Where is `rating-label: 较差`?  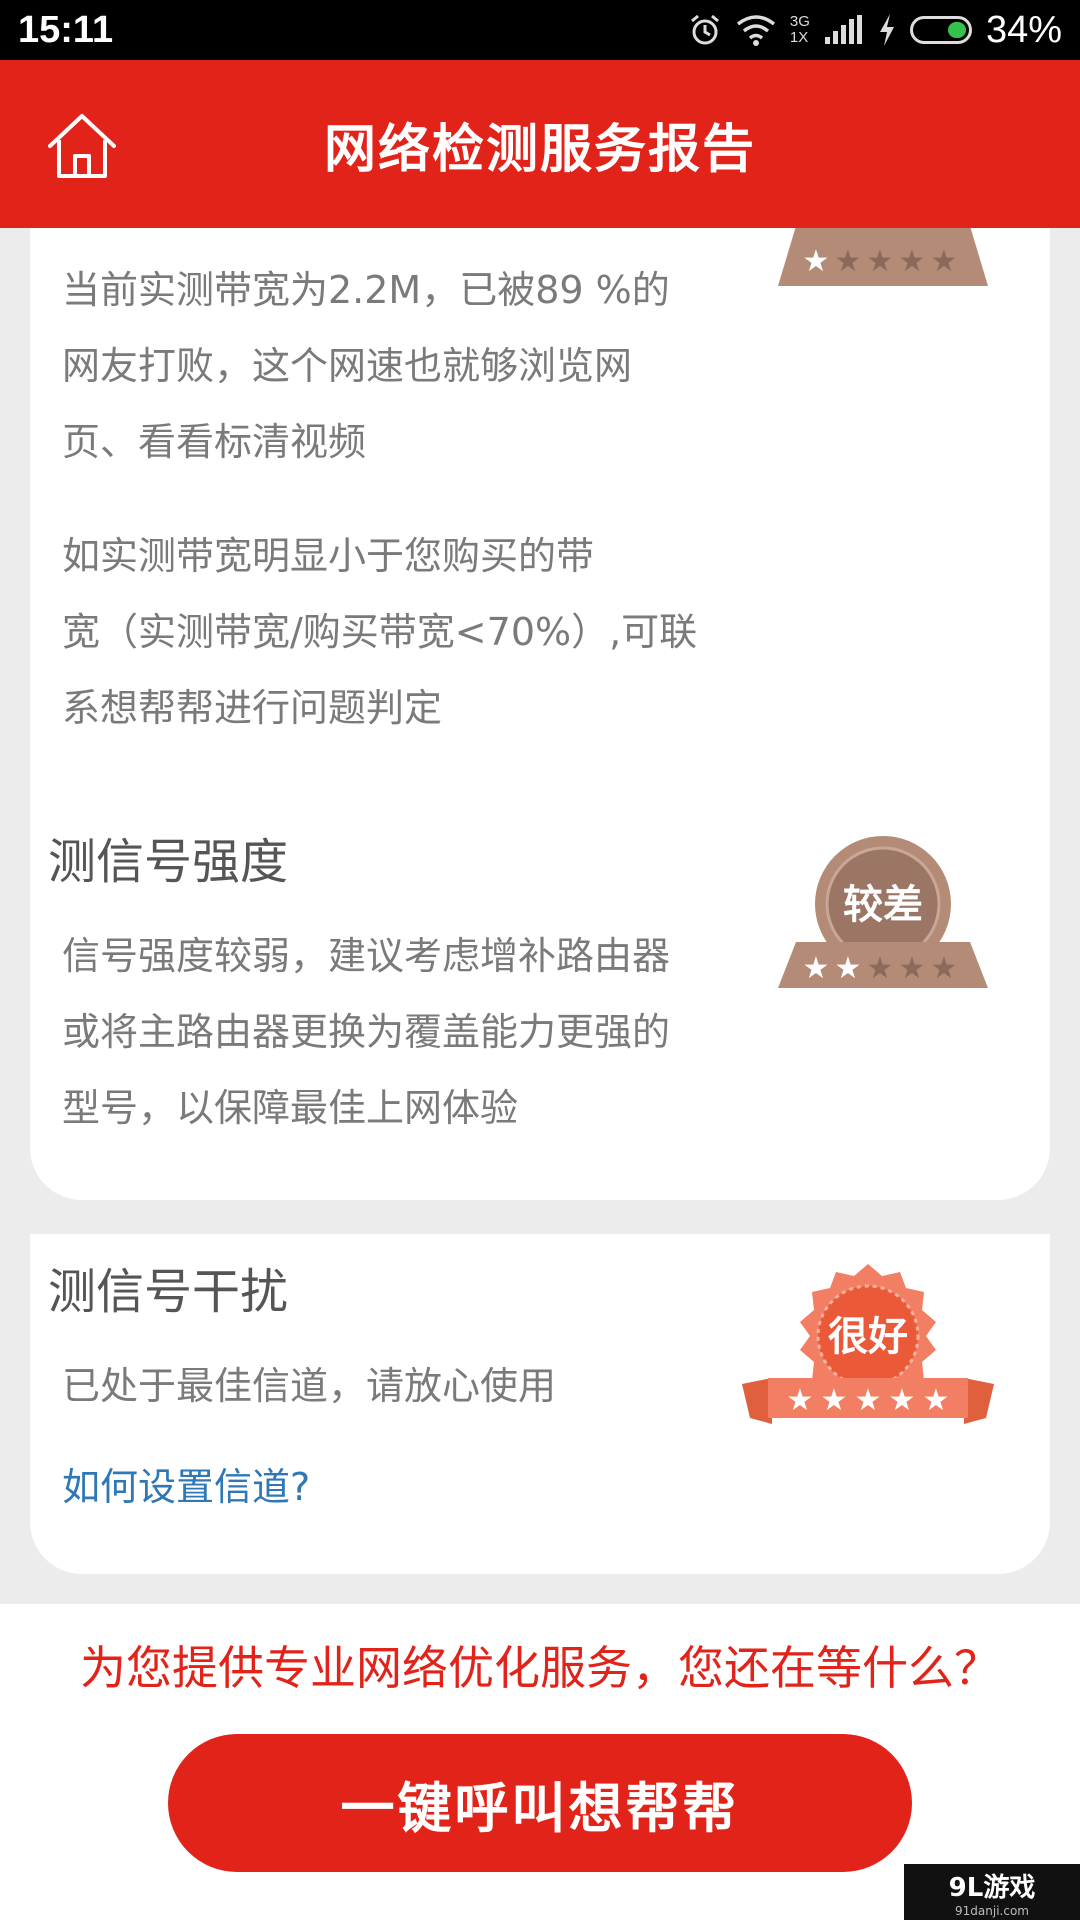 rating-label: 较差 is located at coordinates (883, 905).